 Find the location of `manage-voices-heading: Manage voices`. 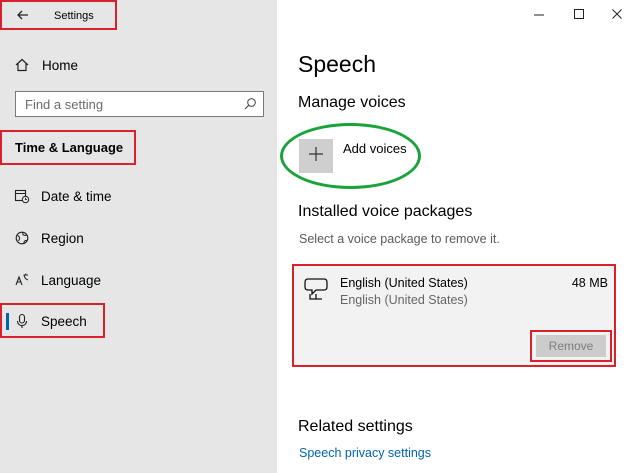

manage-voices-heading: Manage voices is located at coordinates (352, 102).